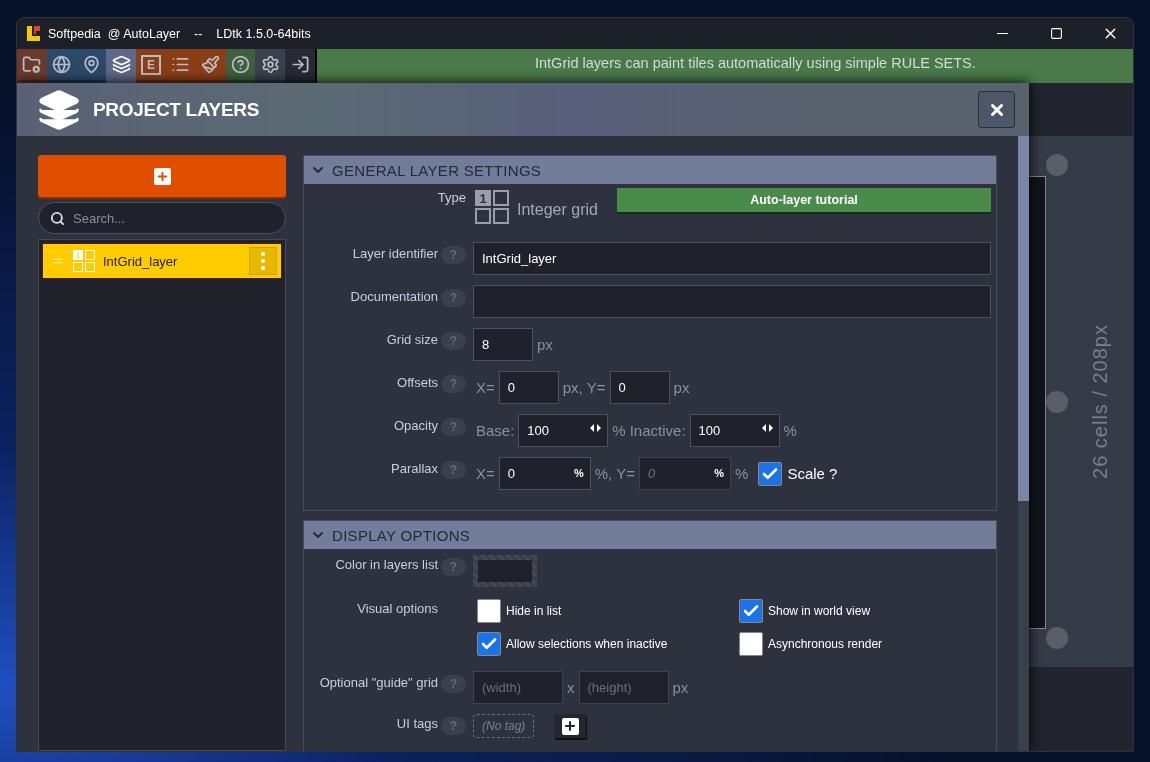  I want to click on field-label: Type, so click(451, 197).